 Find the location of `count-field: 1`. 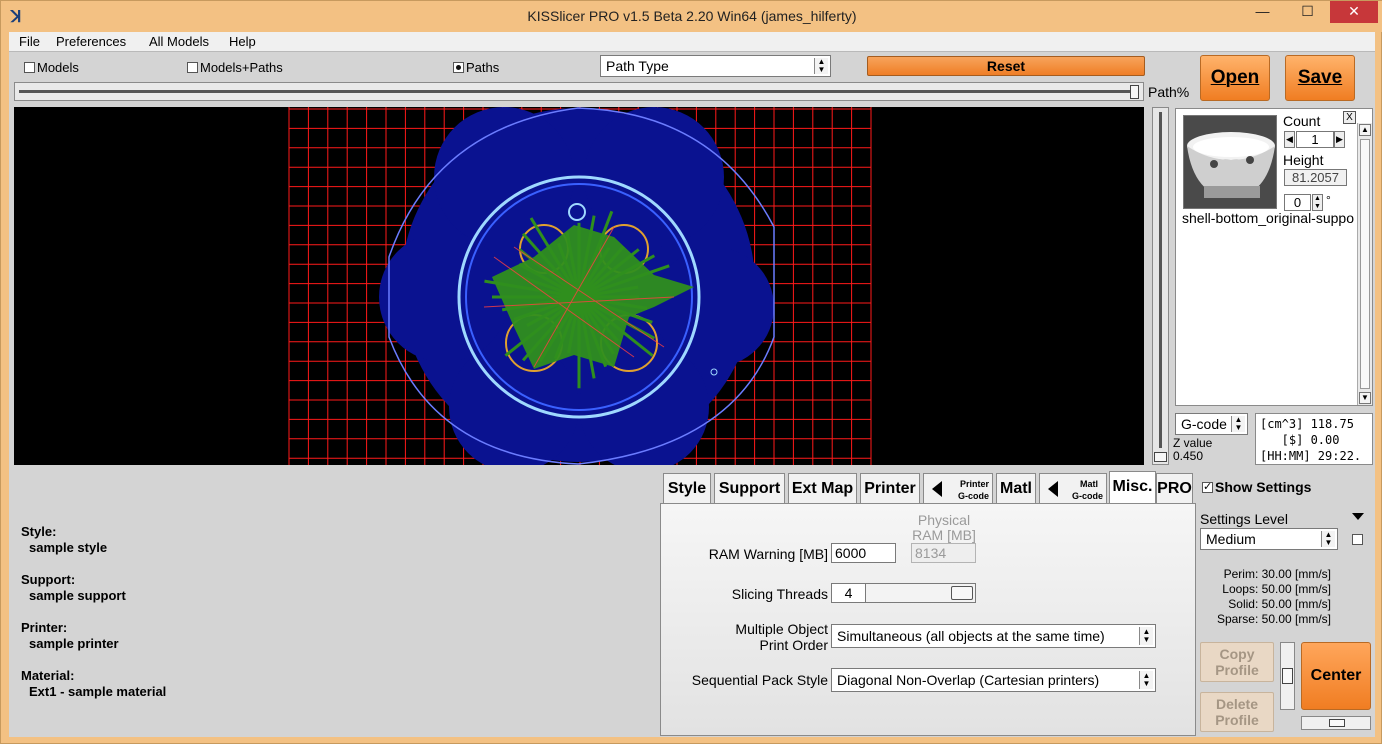

count-field: 1 is located at coordinates (1315, 139).